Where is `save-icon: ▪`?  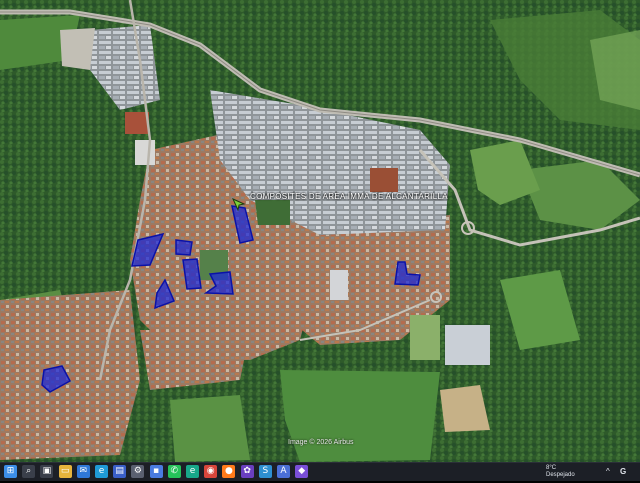 save-icon: ▪ is located at coordinates (156, 471).